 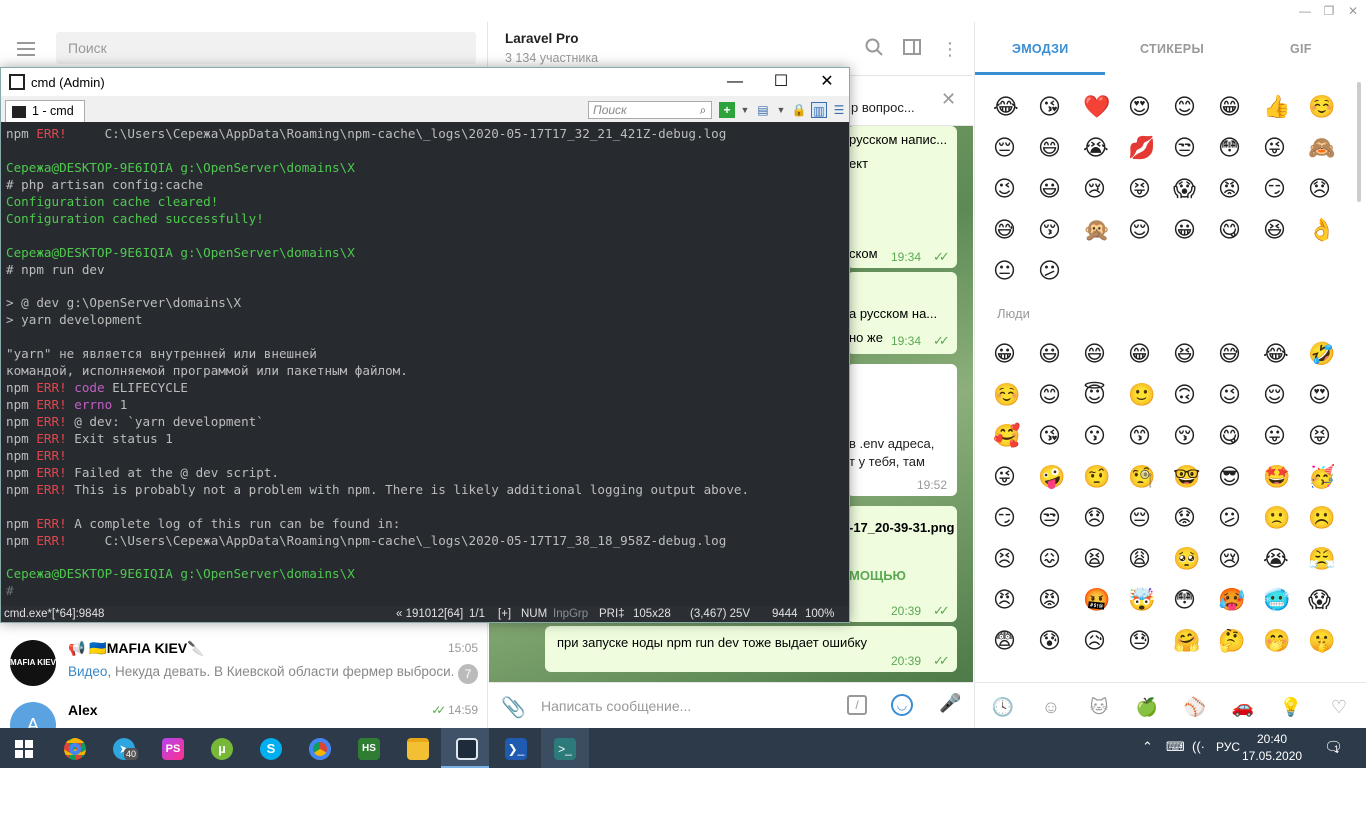 I want to click on emoji-item: 😗, so click(x=1105, y=436).